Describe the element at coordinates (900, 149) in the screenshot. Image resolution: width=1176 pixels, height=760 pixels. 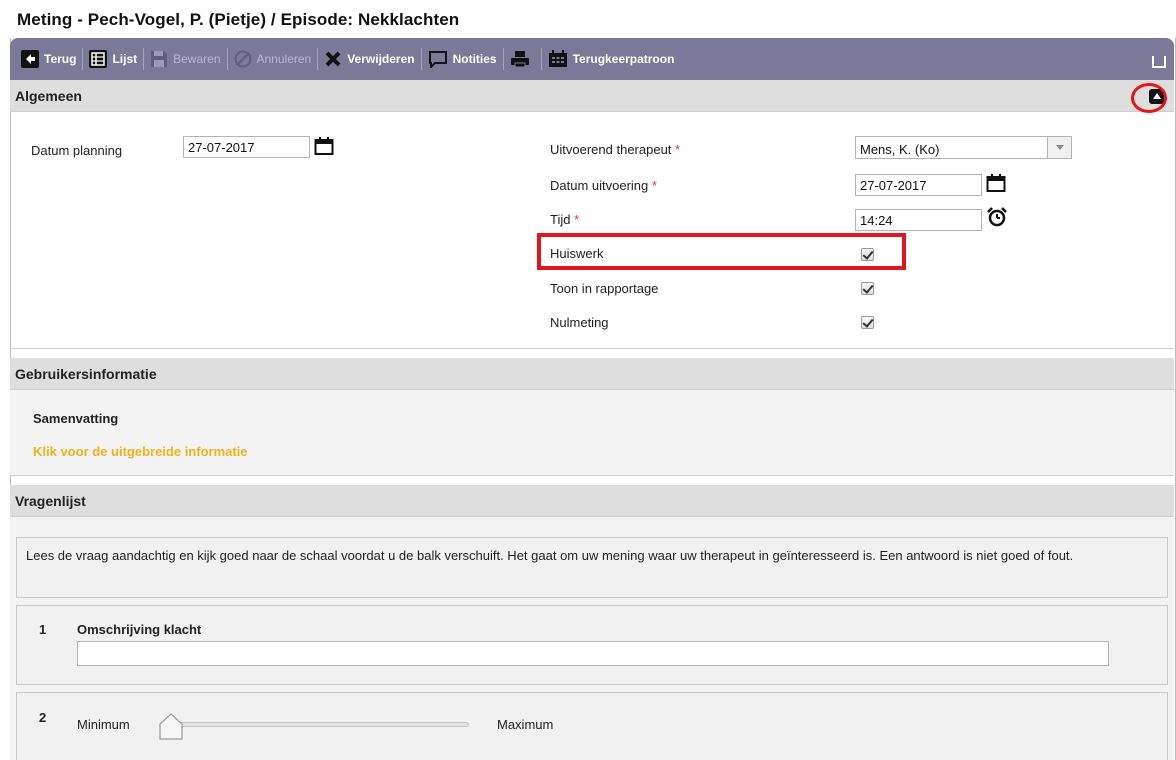
I see `therapeut-value: Mens, K. (Ko)` at that location.